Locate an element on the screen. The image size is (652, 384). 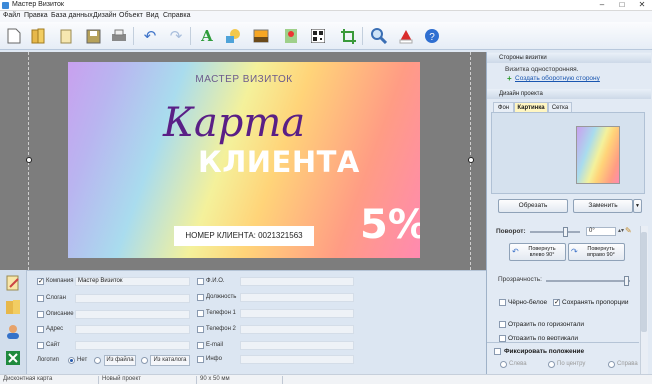
sides-header: Стороны визитки is located at coordinates (569, 58).